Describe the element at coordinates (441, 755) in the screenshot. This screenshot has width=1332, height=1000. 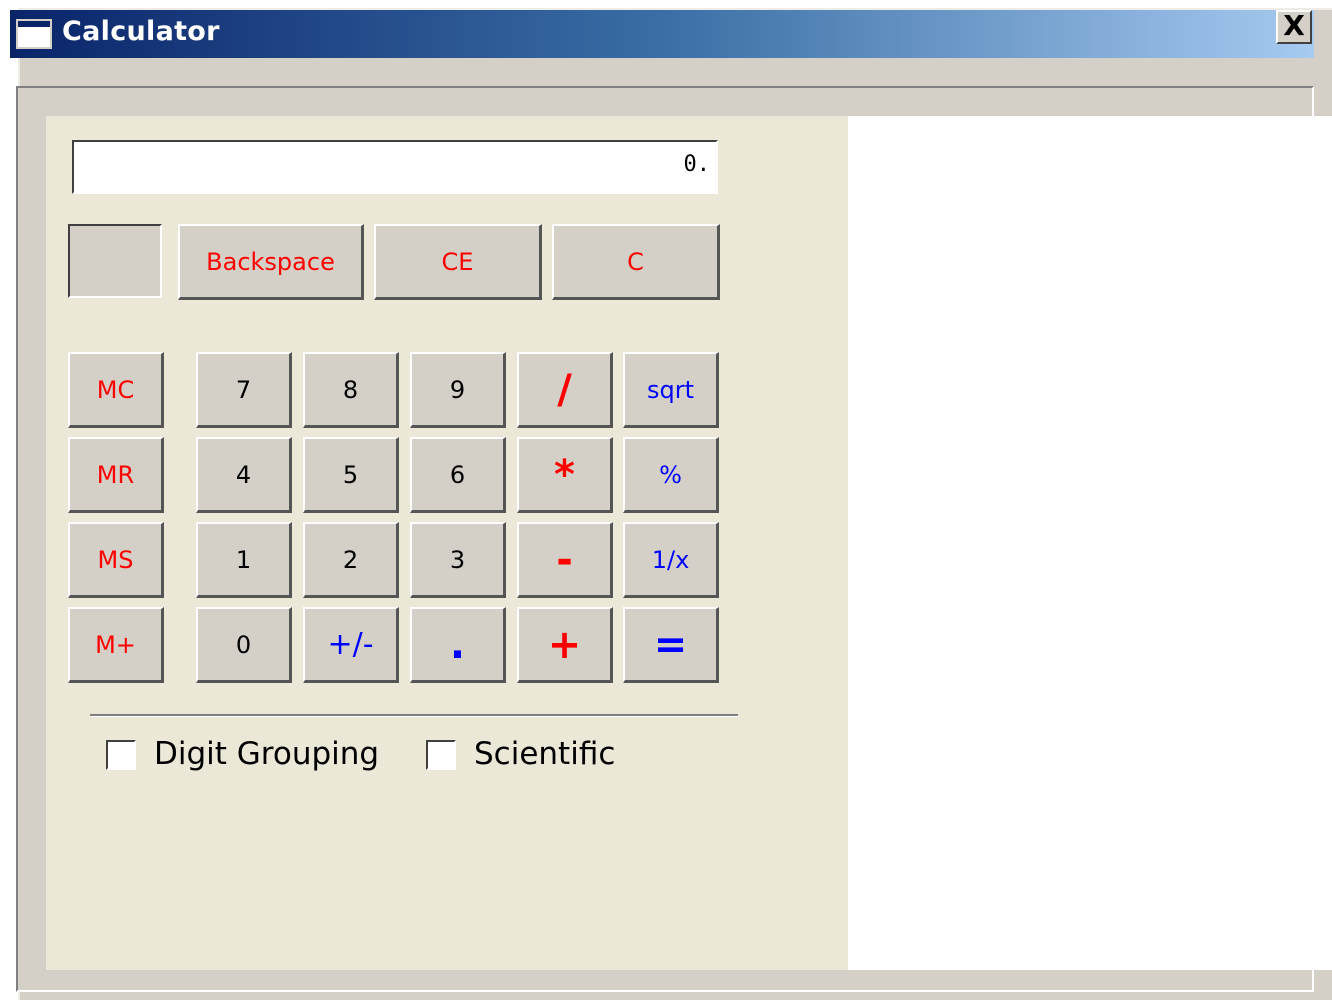
I see `scientific-checkbox` at that location.